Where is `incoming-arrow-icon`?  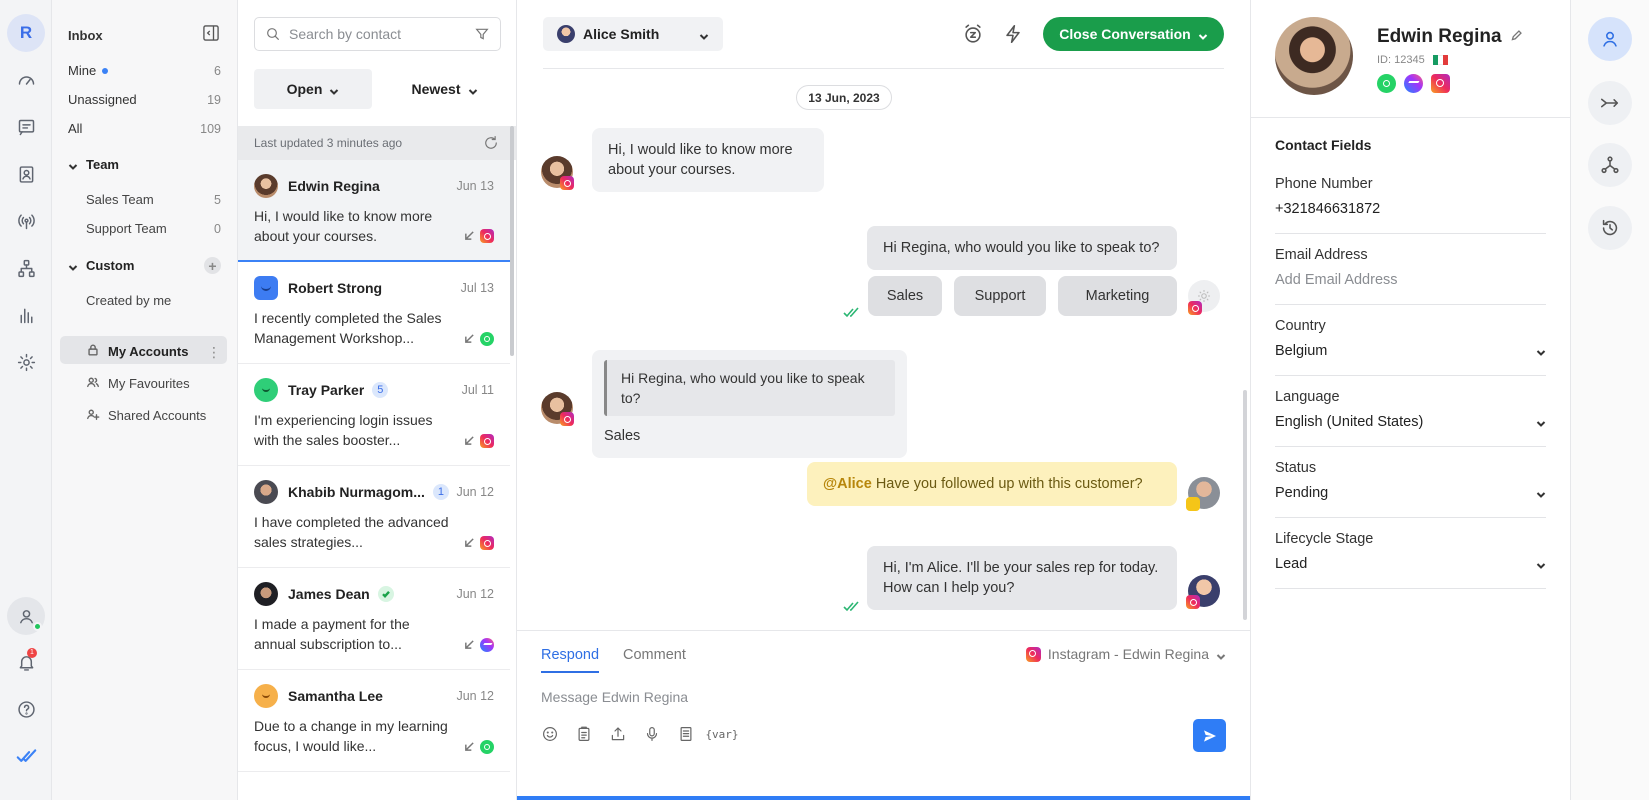 incoming-arrow-icon is located at coordinates (469, 339).